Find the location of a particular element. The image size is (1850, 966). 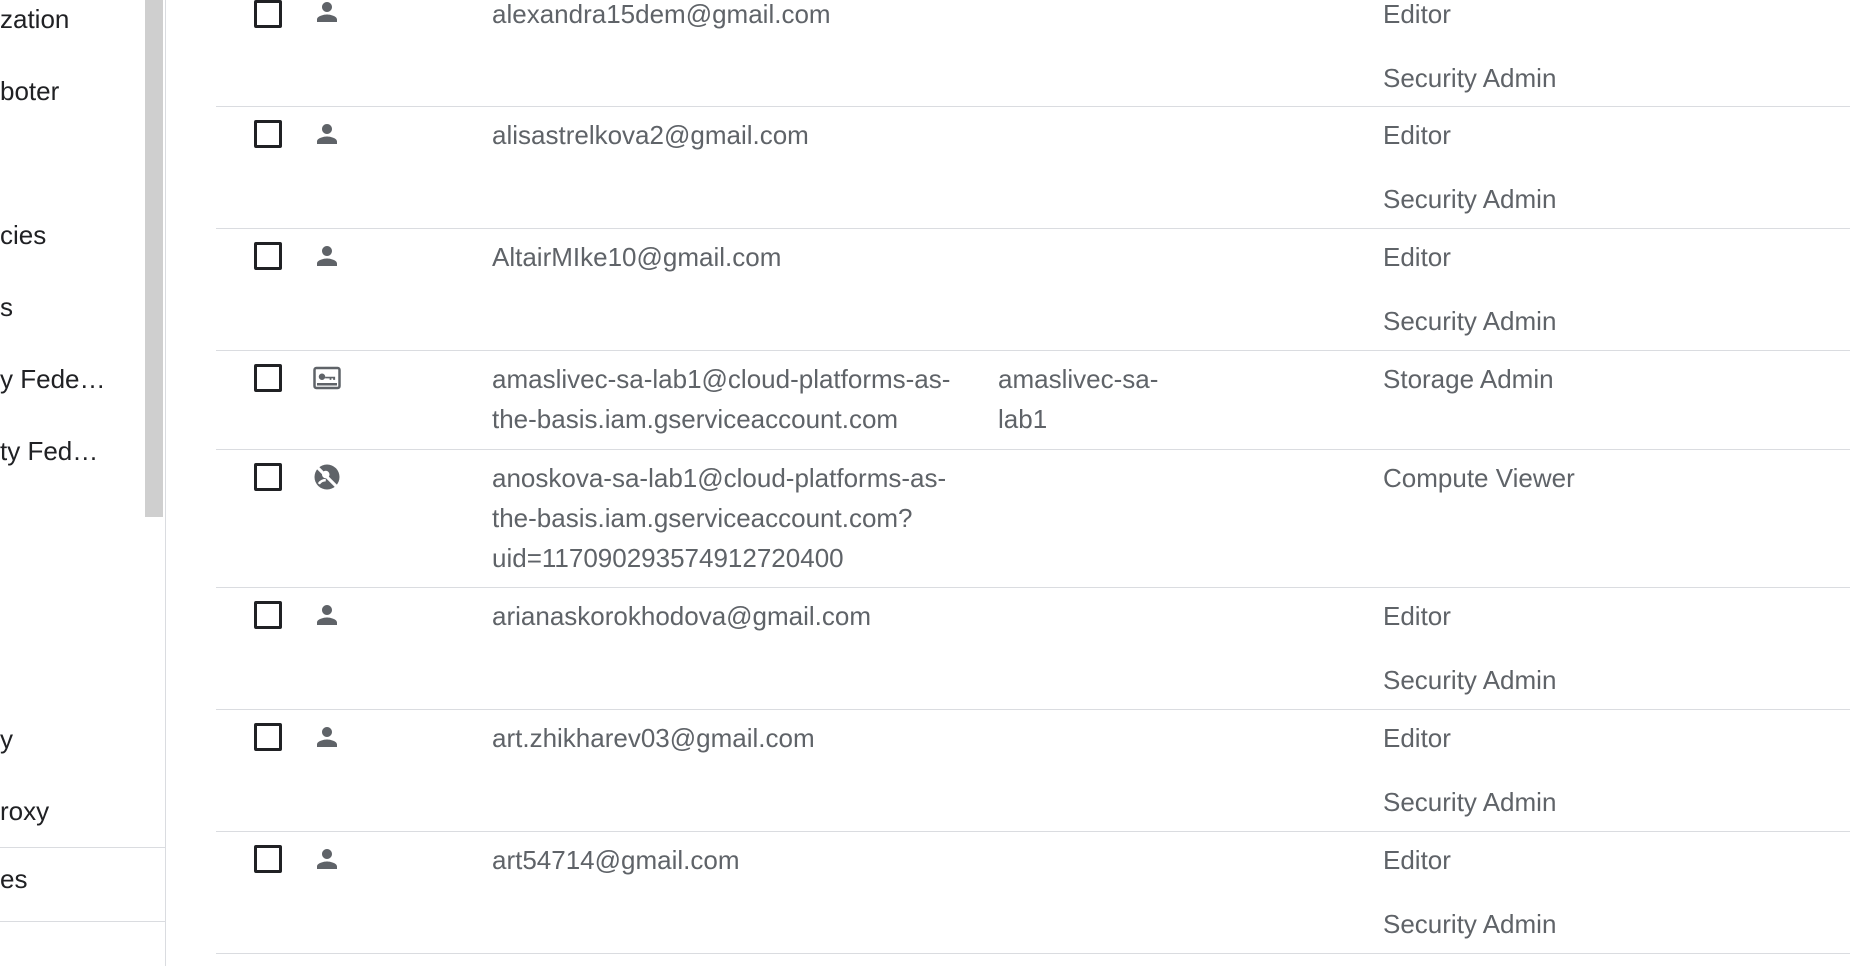

sidebar-item-label: s is located at coordinates (6, 307).